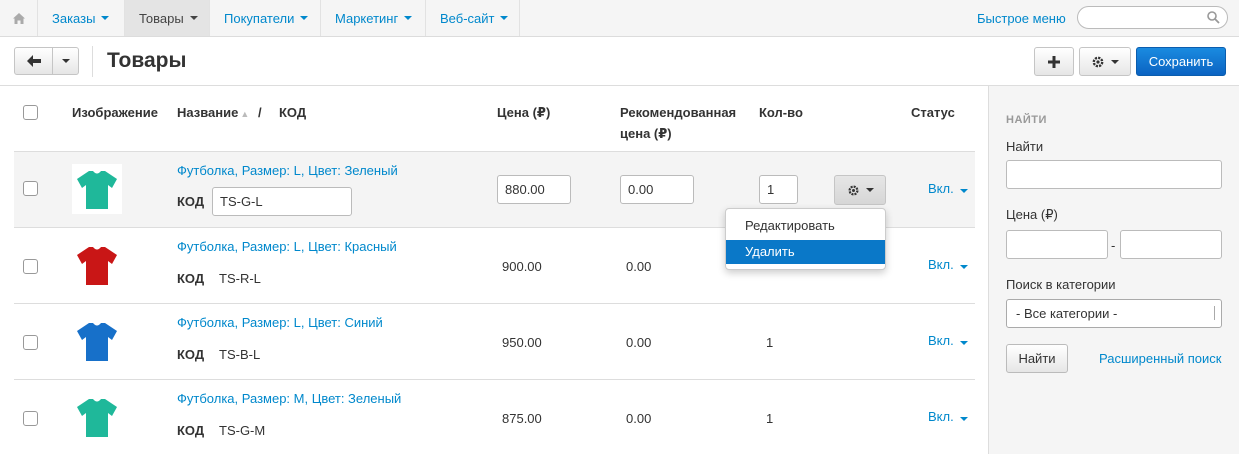 This screenshot has width=1239, height=454. What do you see at coordinates (1037, 358) in the screenshot?
I see `find-button: Найти` at bounding box center [1037, 358].